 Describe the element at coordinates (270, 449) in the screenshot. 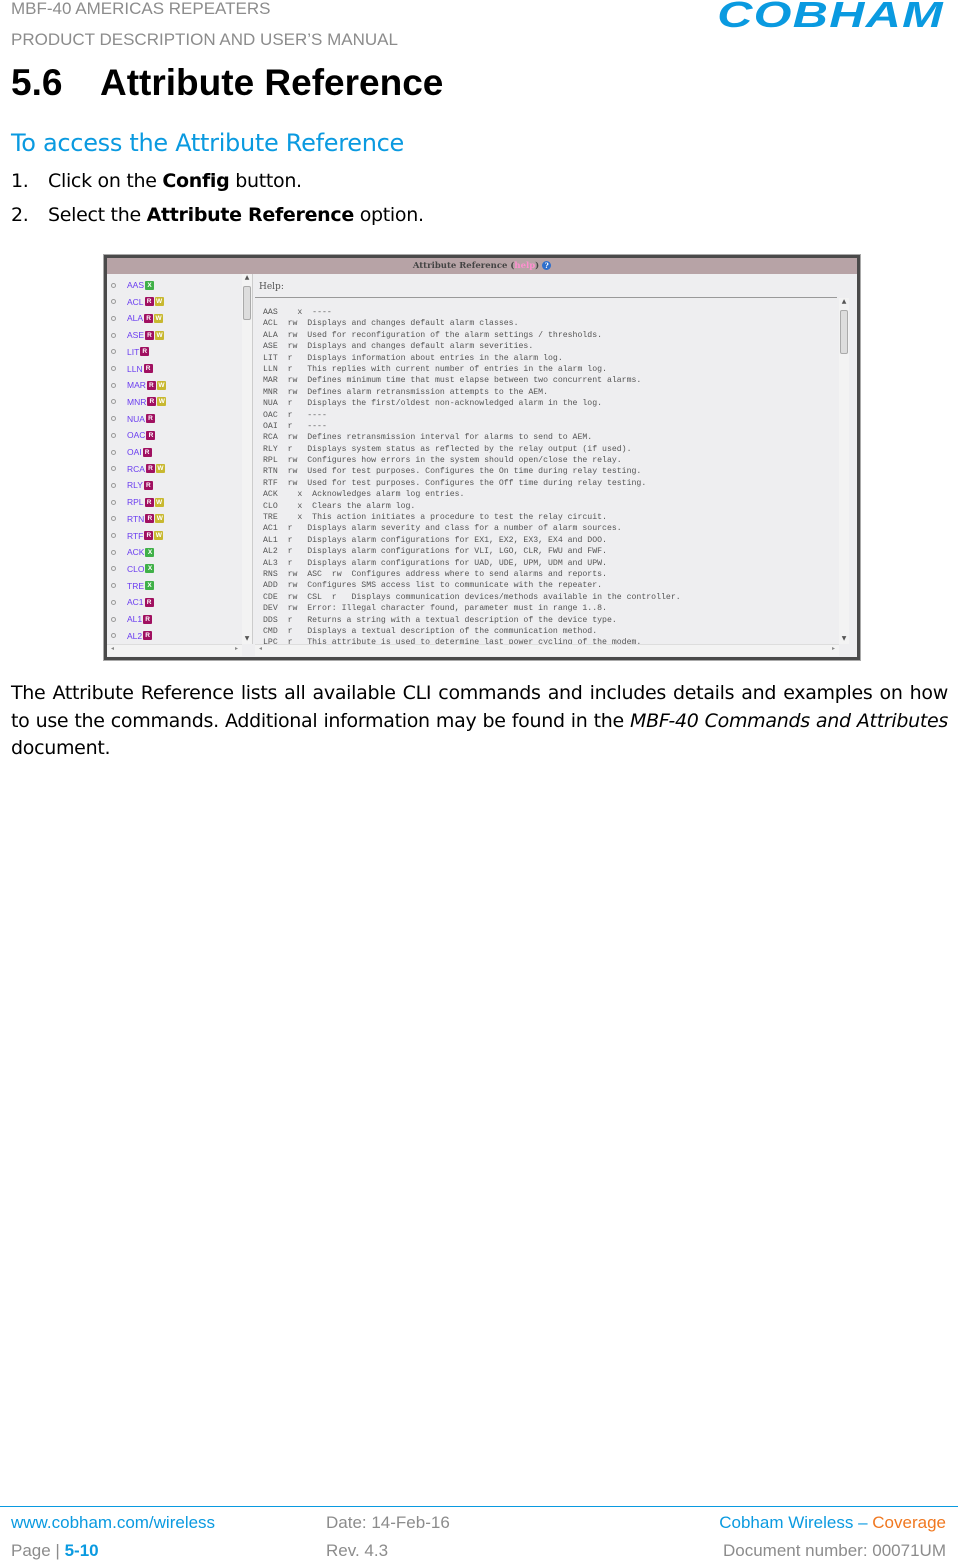

I see `attr-code: RLY` at that location.